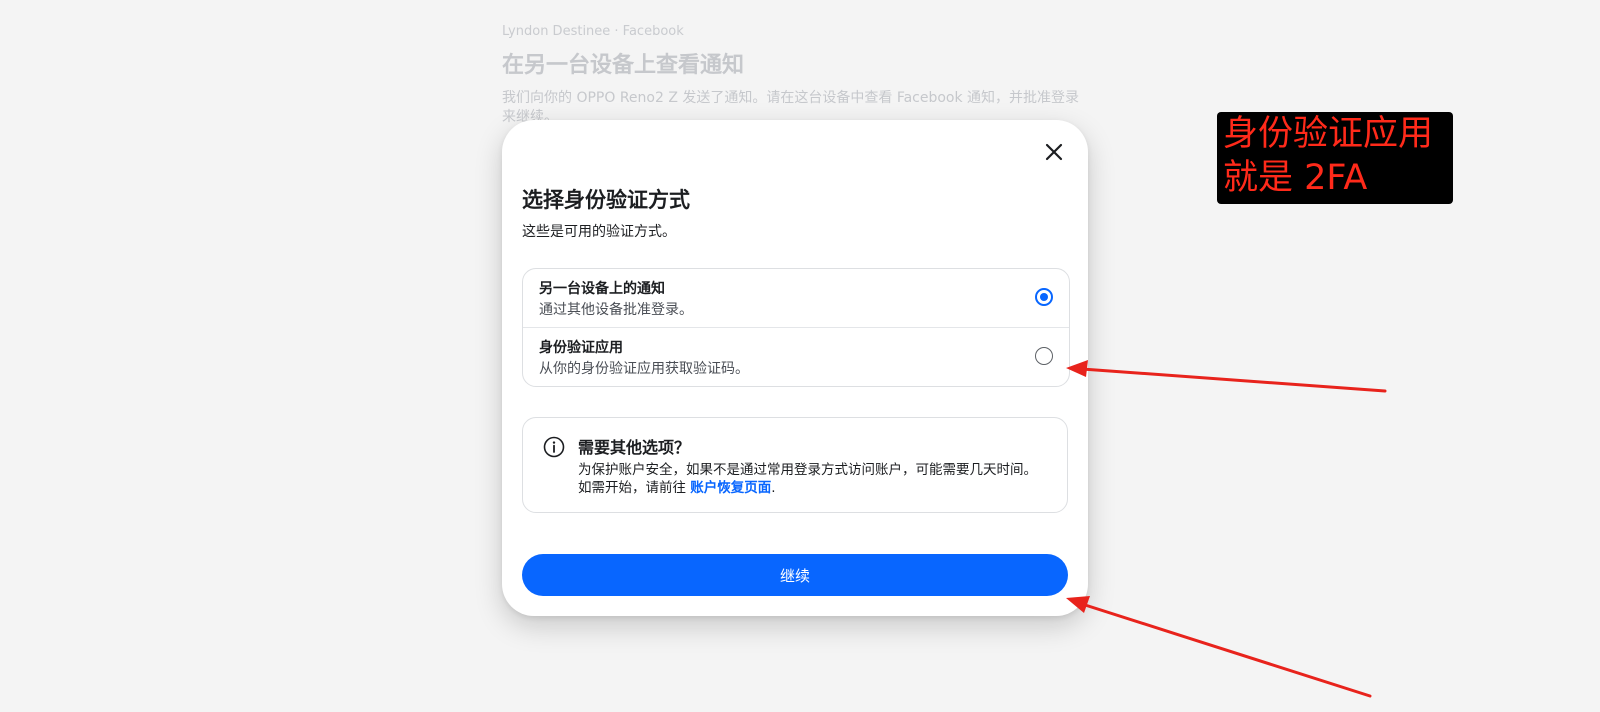 Image resolution: width=1600 pixels, height=712 pixels. I want to click on annotation-line-2: 就是 2FA, so click(1295, 178).